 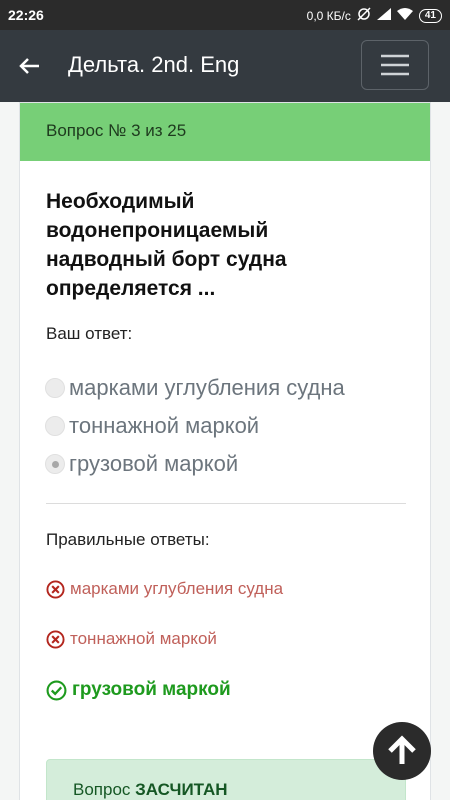 I want to click on battery-indicator: 41, so click(x=430, y=15).